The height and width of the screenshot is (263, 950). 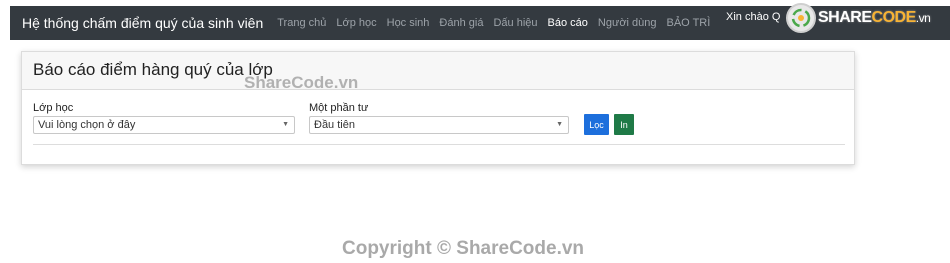 What do you see at coordinates (461, 23) in the screenshot?
I see `nav-link-evaluation: Đánh giá` at bounding box center [461, 23].